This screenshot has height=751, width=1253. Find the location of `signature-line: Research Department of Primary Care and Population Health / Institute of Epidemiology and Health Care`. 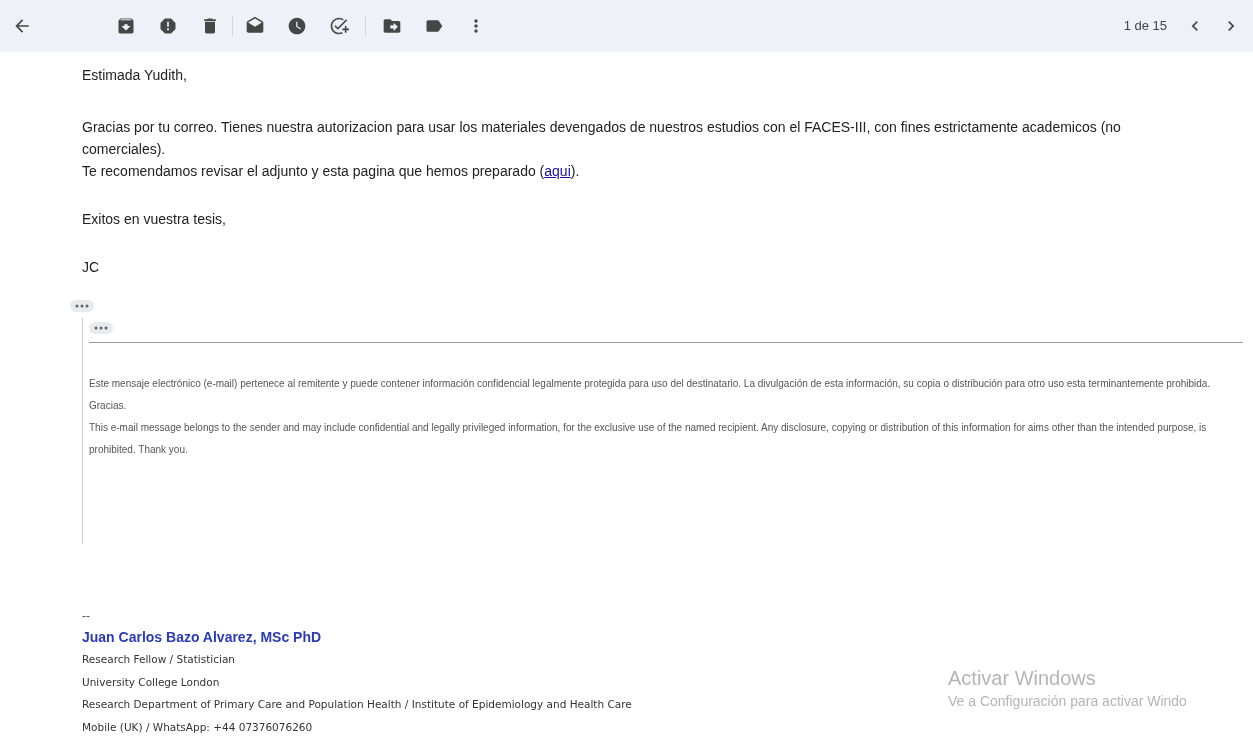

signature-line: Research Department of Primary Care and Population Health / Institute of Epidemiology and Health Care is located at coordinates (357, 704).